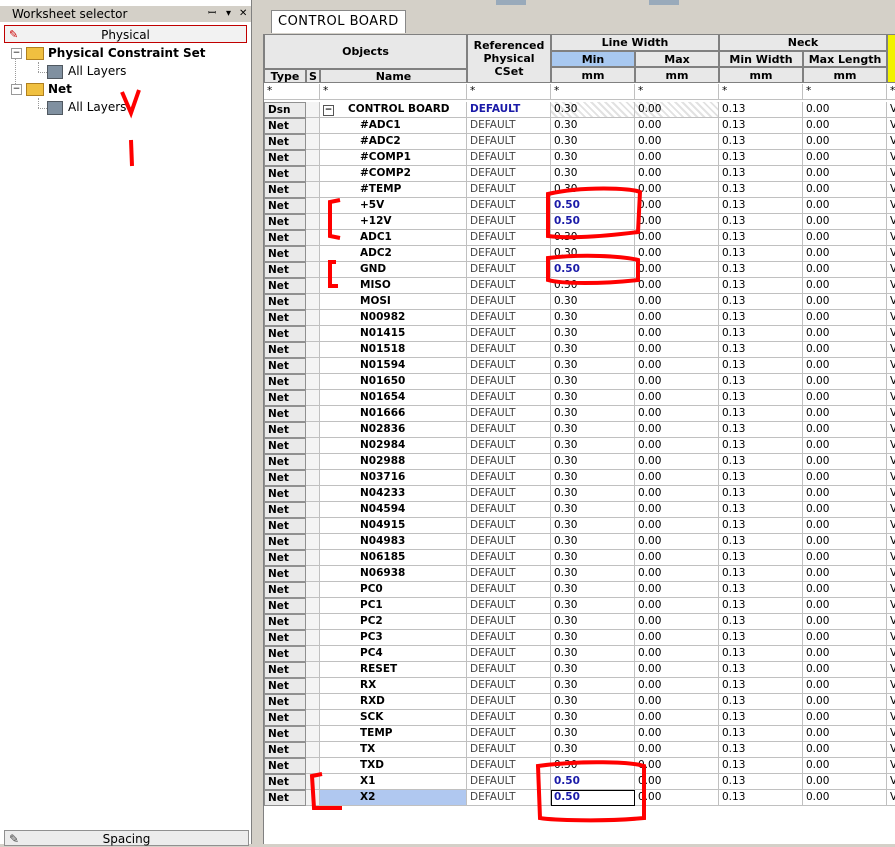 The height and width of the screenshot is (847, 895). What do you see at coordinates (243, 14) in the screenshot?
I see `close-icon: ✕` at bounding box center [243, 14].